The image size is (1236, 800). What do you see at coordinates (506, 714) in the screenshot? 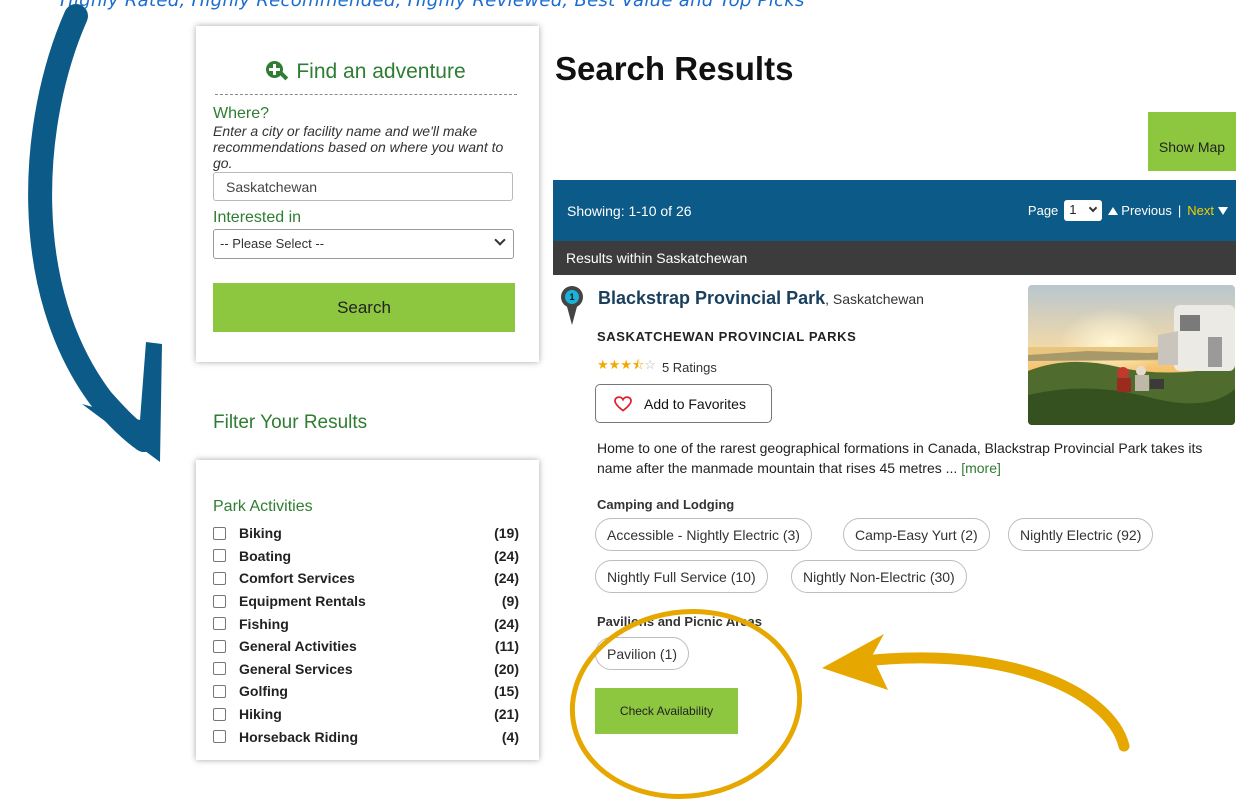
I see `activity-count: (21)` at bounding box center [506, 714].